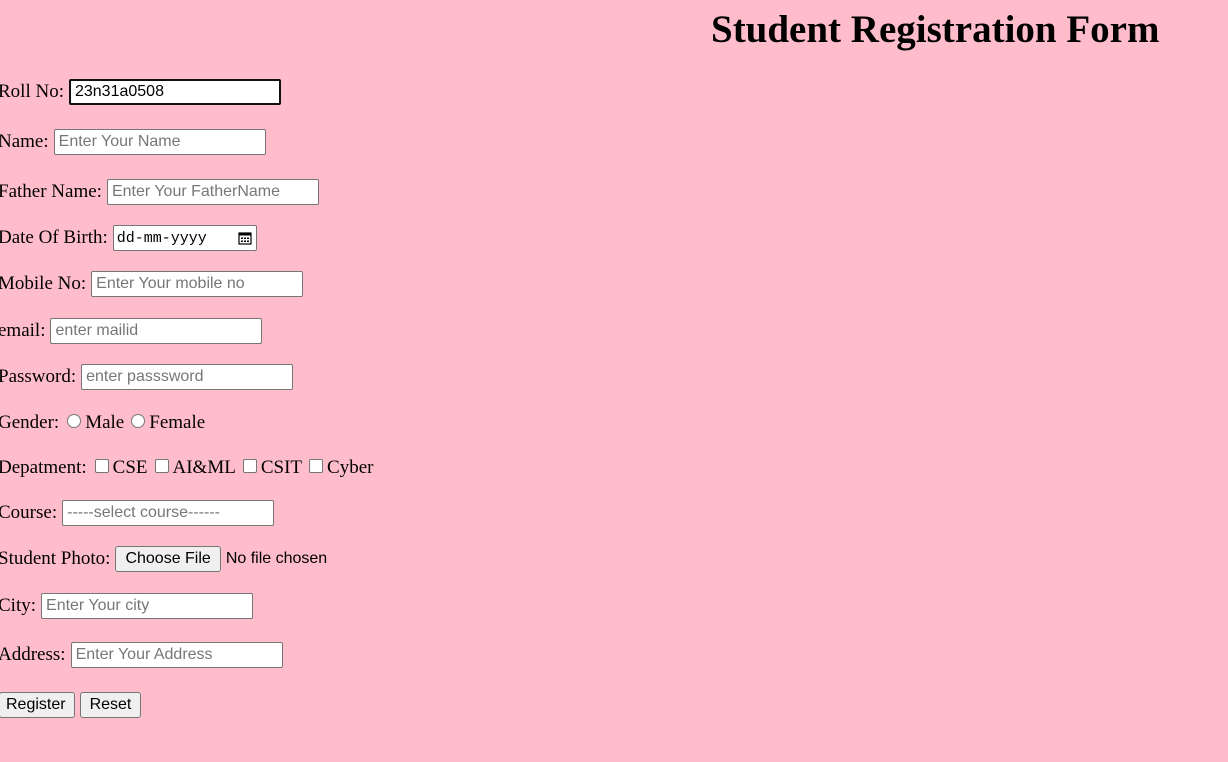 The height and width of the screenshot is (762, 1228). Describe the element at coordinates (101, 466) in the screenshot. I see `department-cse-checkbox` at that location.